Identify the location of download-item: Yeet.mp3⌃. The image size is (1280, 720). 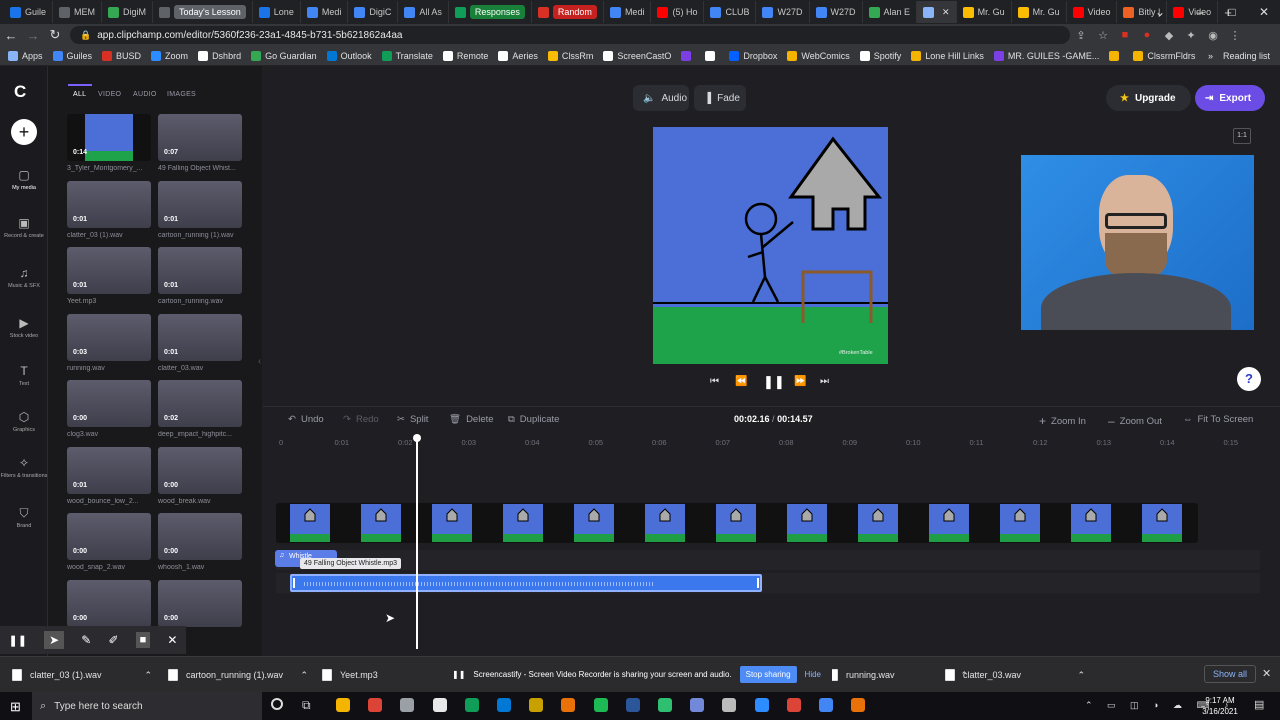
(392, 675).